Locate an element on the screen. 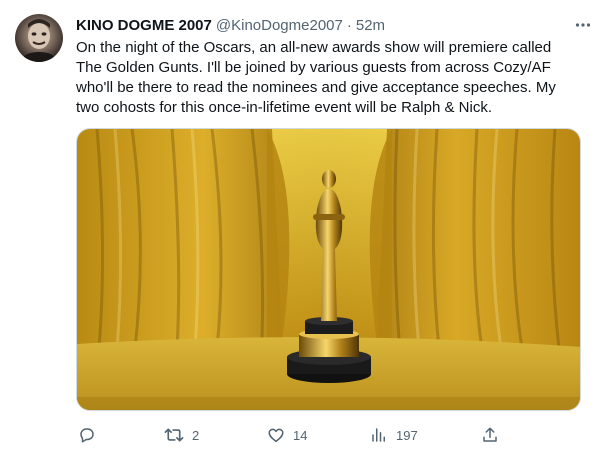  share-button is located at coordinates (490, 435).